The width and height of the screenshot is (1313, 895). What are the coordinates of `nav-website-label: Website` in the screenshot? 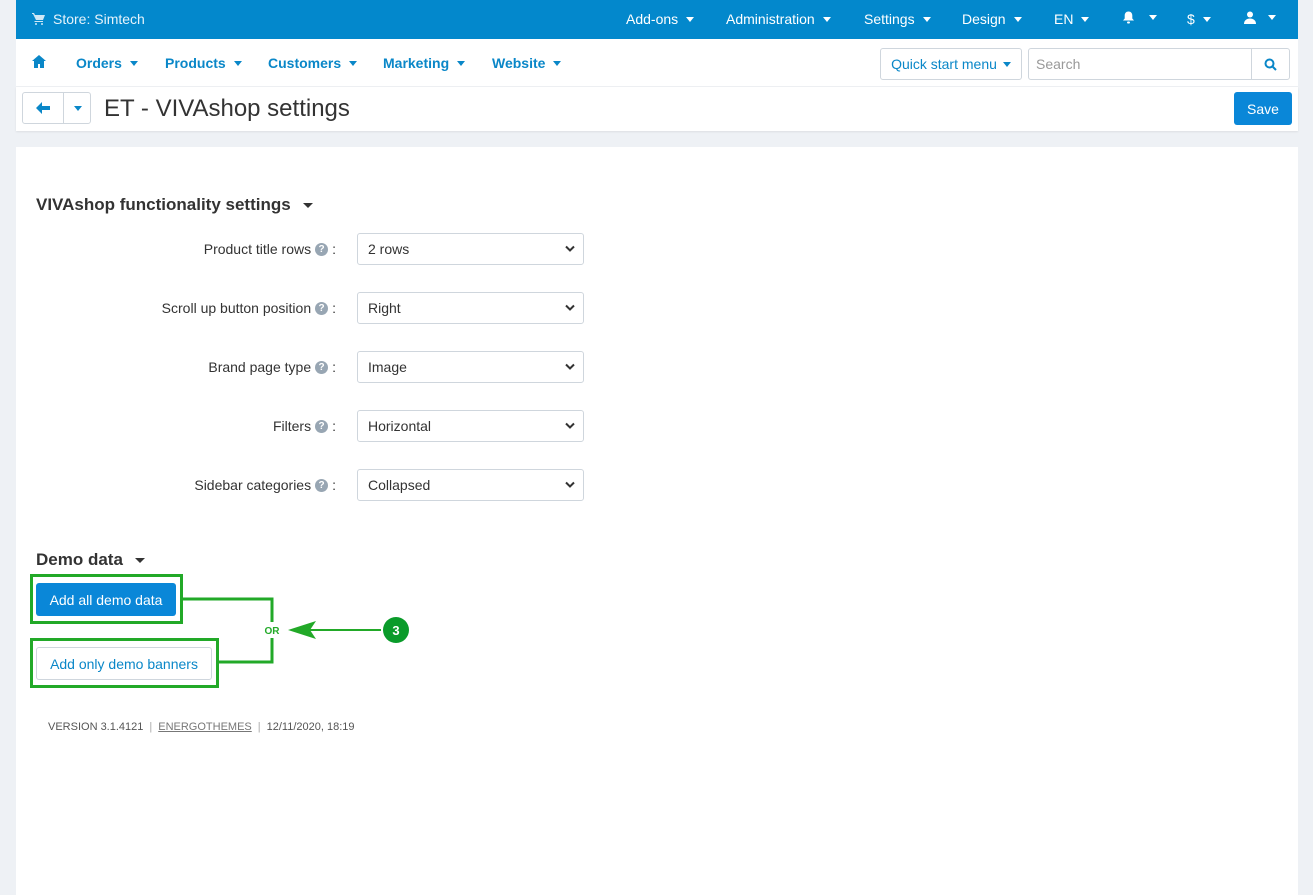 It's located at (519, 63).